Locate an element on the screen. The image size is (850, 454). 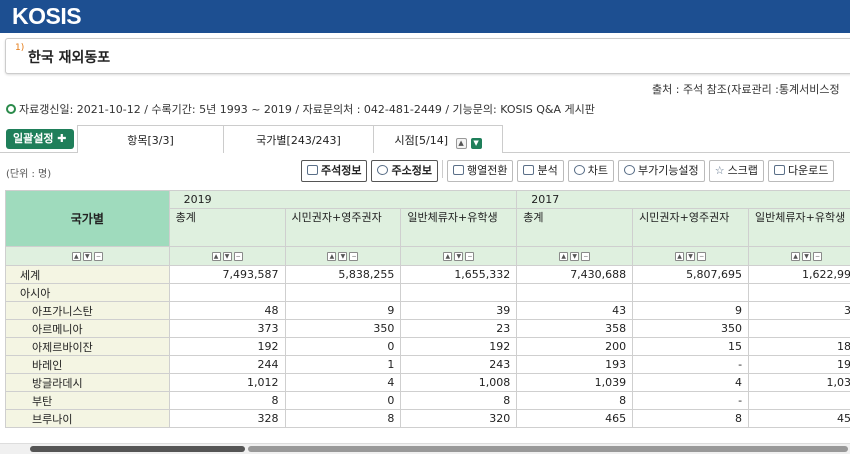
annotation-button: 주석정보 is located at coordinates (334, 171).